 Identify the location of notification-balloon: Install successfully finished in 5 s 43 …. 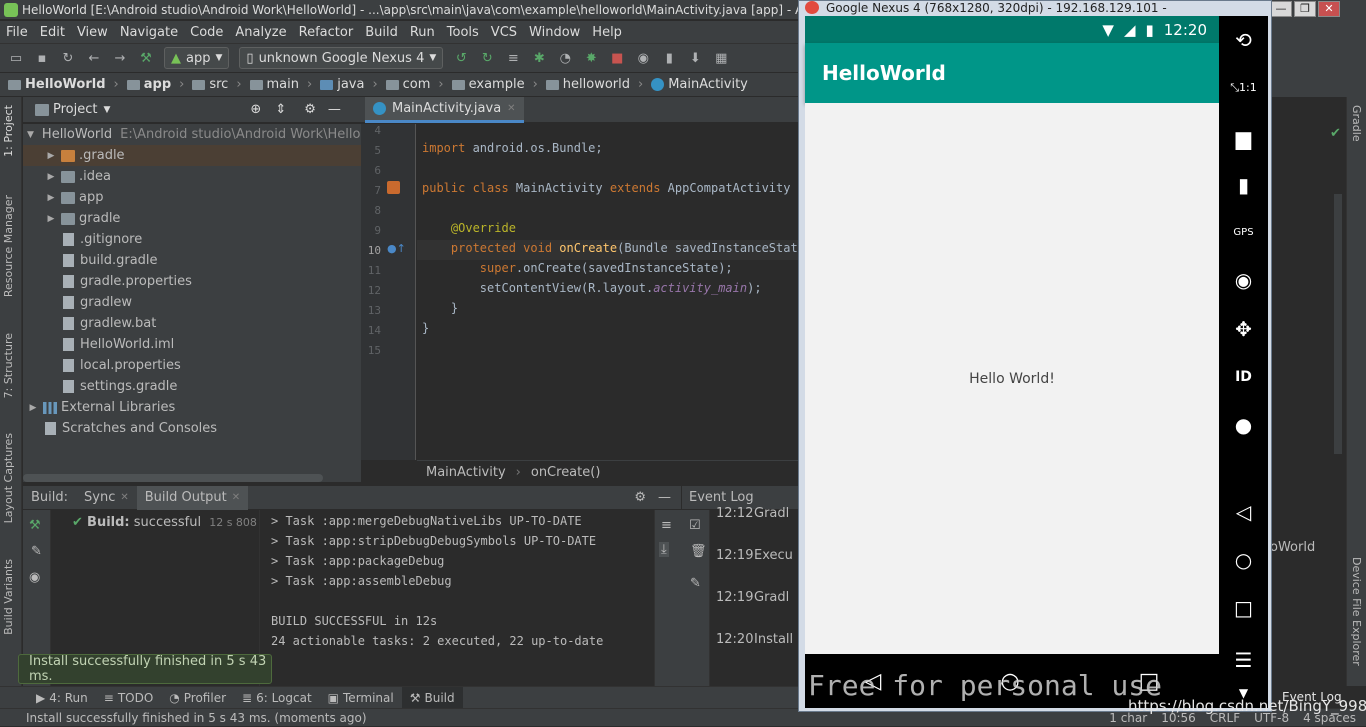
(145, 669).